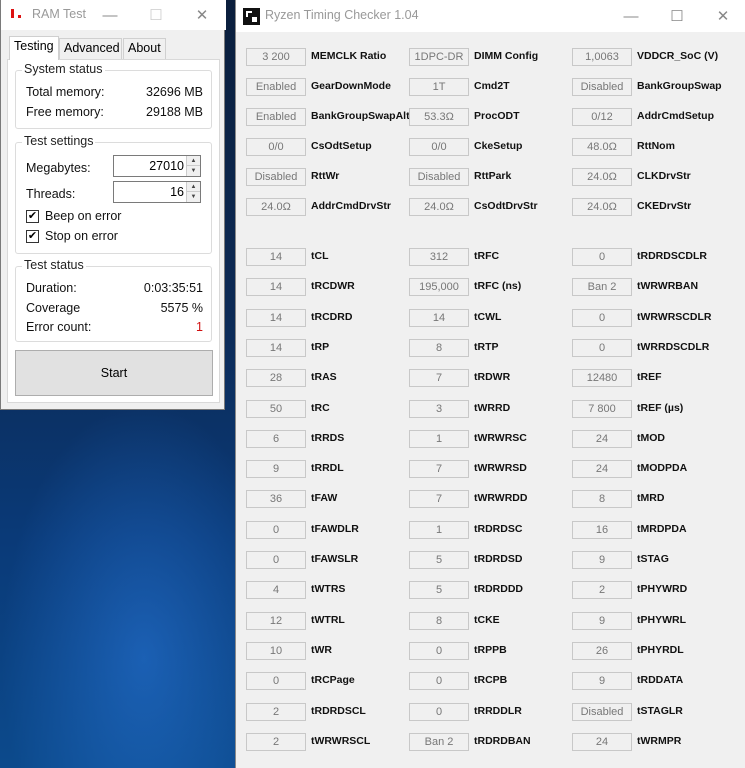  Describe the element at coordinates (351, 206) in the screenshot. I see `timing-name-label: AddrCmdDrvStr` at that location.